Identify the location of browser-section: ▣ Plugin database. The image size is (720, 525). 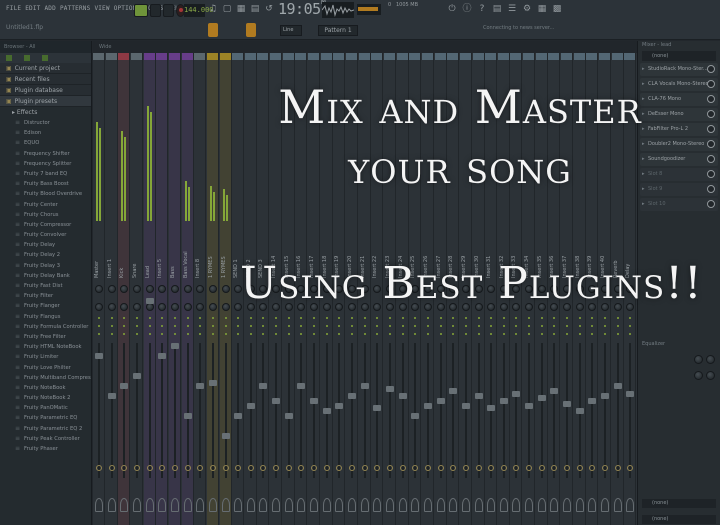
(45, 90).